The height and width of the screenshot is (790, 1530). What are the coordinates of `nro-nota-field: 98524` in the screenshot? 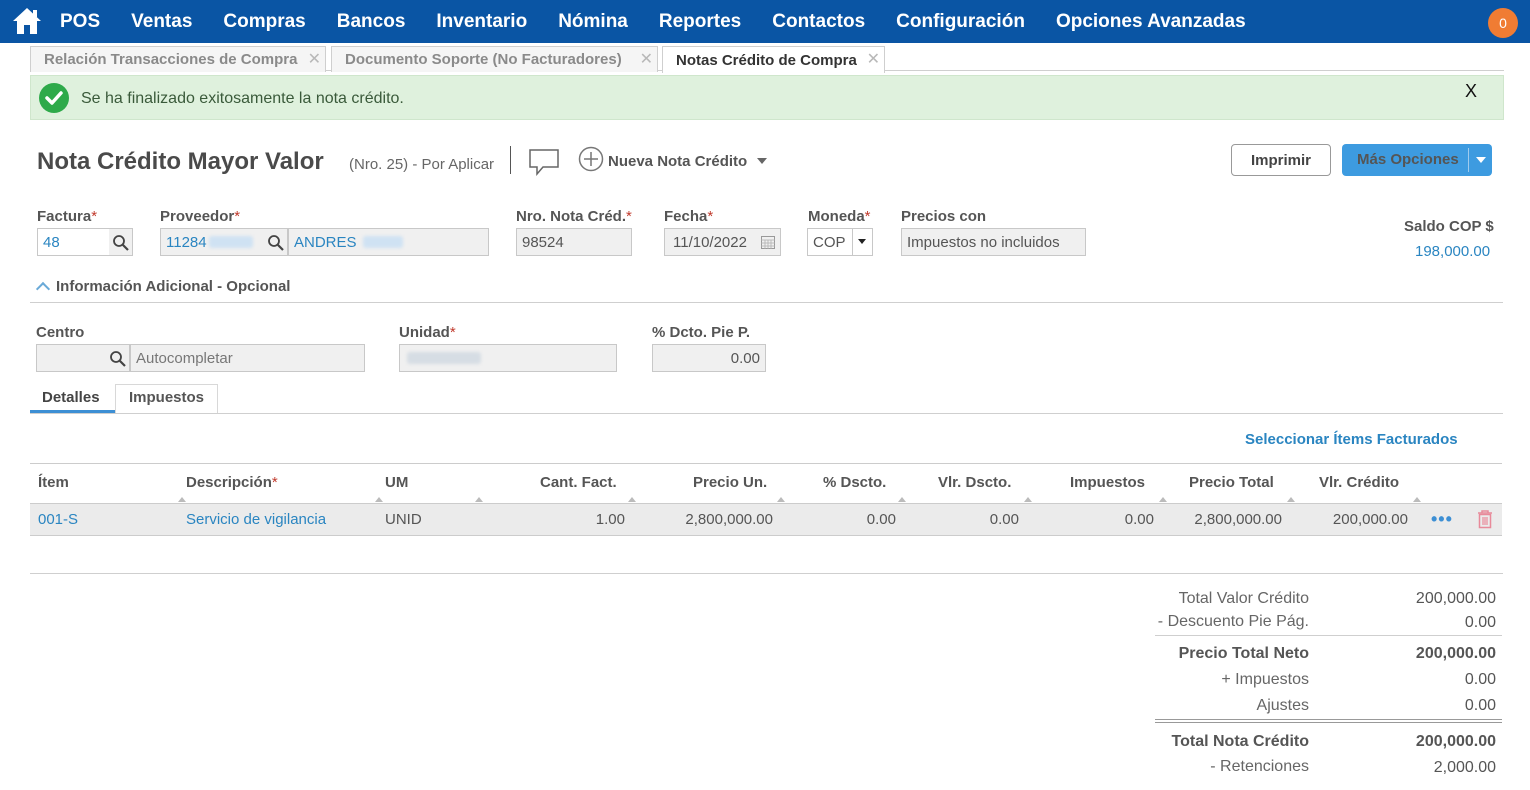 It's located at (574, 242).